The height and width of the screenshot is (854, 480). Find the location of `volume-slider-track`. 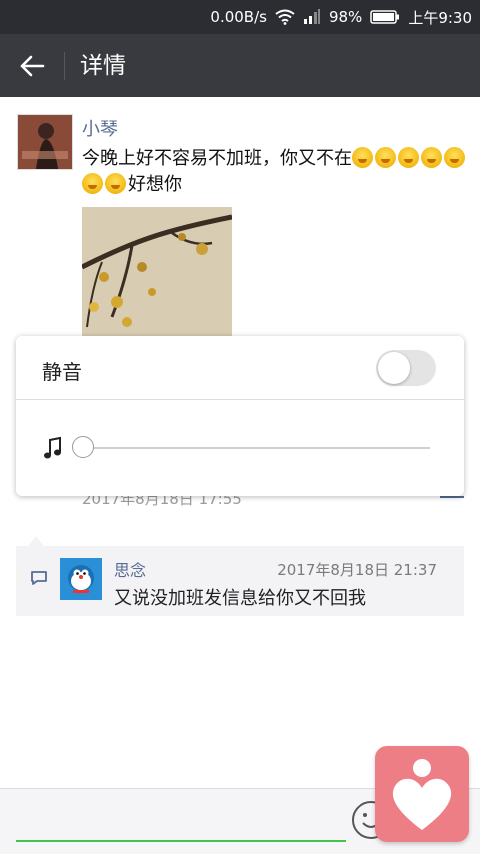

volume-slider-track is located at coordinates (257, 448).